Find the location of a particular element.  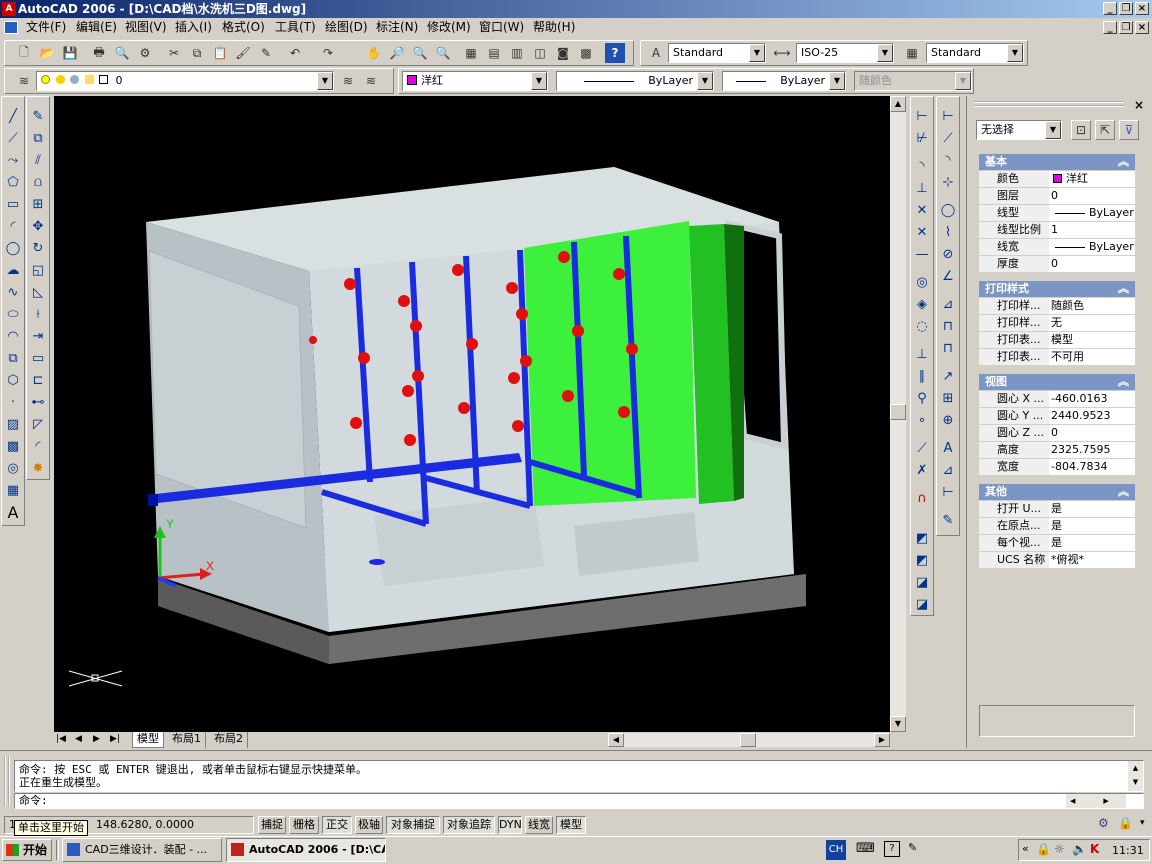

command-history-scrollbar: ▲ ▼ is located at coordinates (1135, 776).